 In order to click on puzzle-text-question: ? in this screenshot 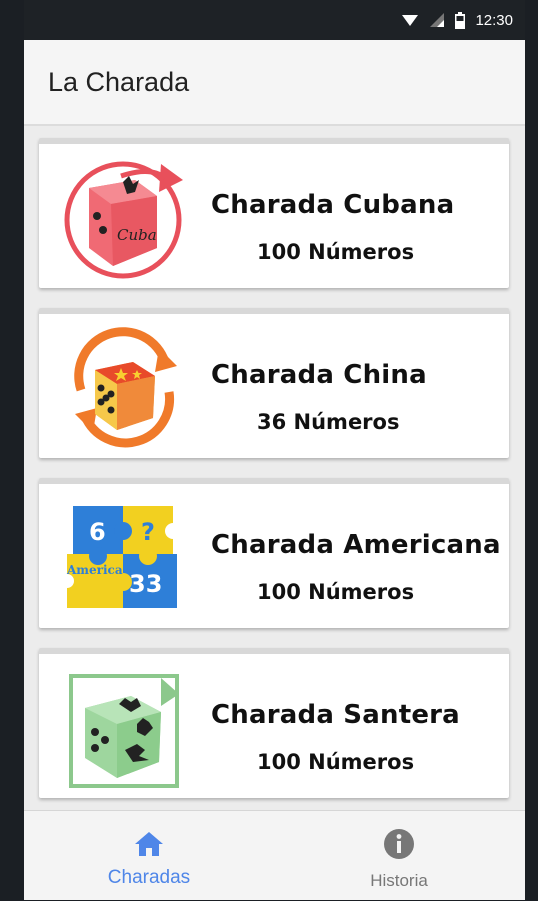, I will do `click(148, 532)`.